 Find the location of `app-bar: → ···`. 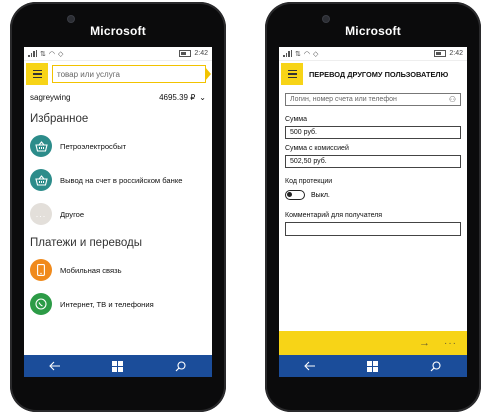

app-bar: → ··· is located at coordinates (373, 343).